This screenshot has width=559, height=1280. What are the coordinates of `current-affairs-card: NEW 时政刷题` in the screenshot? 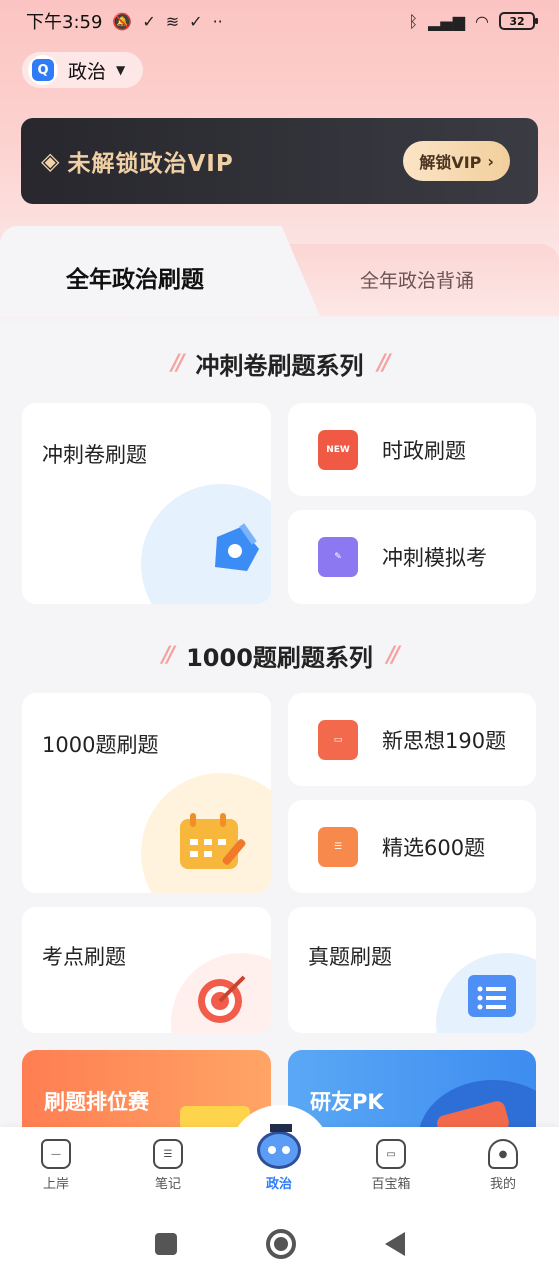 It's located at (412, 449).